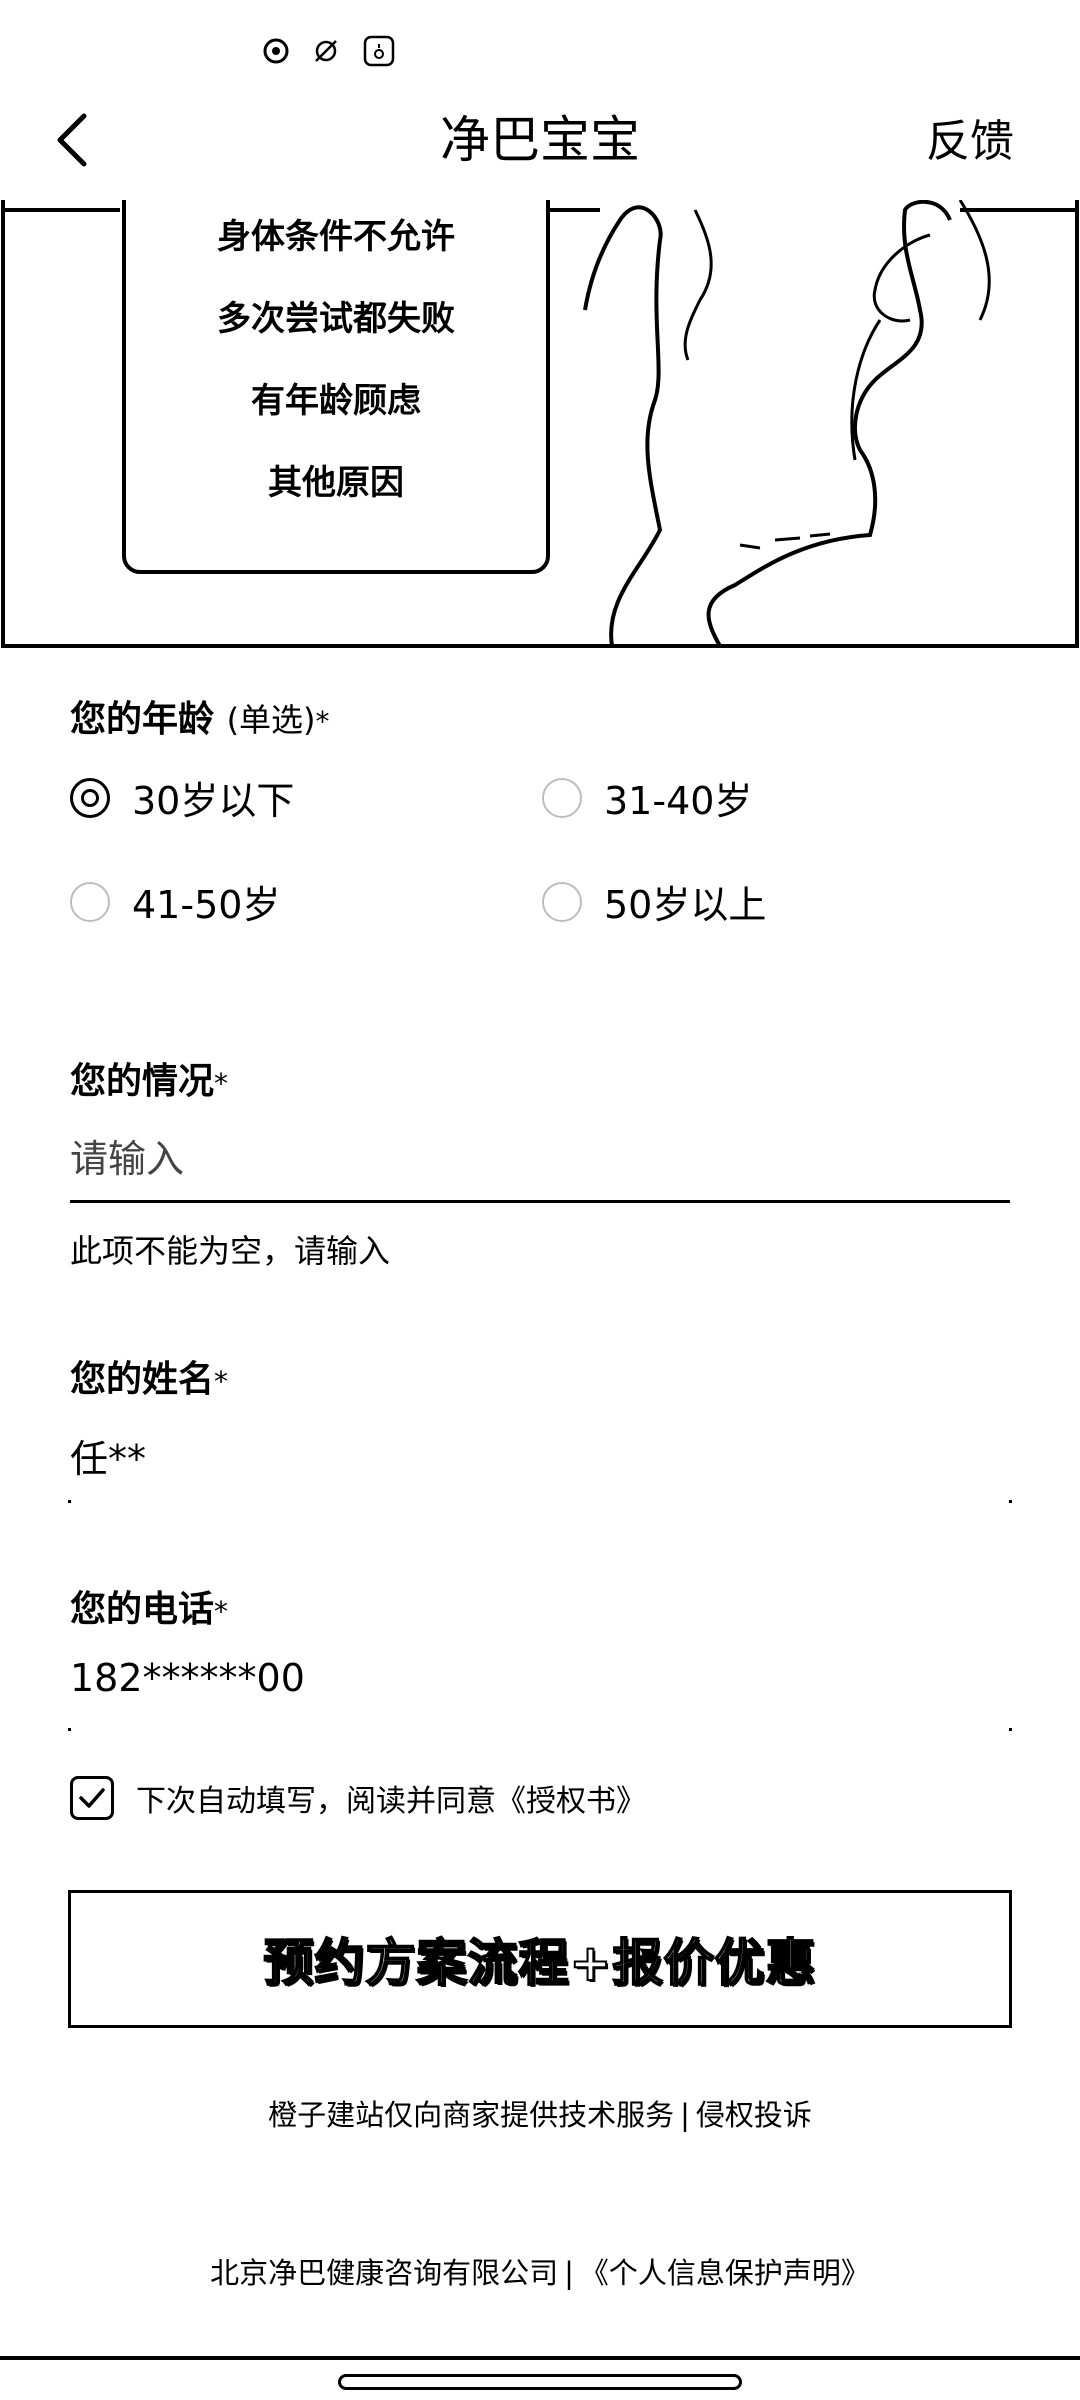 The image size is (1080, 2400). What do you see at coordinates (142, 1609) in the screenshot?
I see `phone-label-text: 您的电话` at bounding box center [142, 1609].